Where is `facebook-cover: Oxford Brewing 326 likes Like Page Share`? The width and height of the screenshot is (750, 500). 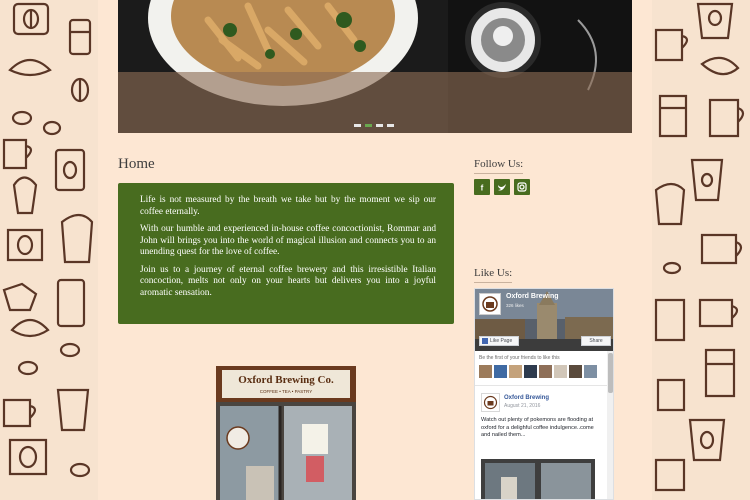 facebook-cover: Oxford Brewing 326 likes Like Page Share is located at coordinates (544, 320).